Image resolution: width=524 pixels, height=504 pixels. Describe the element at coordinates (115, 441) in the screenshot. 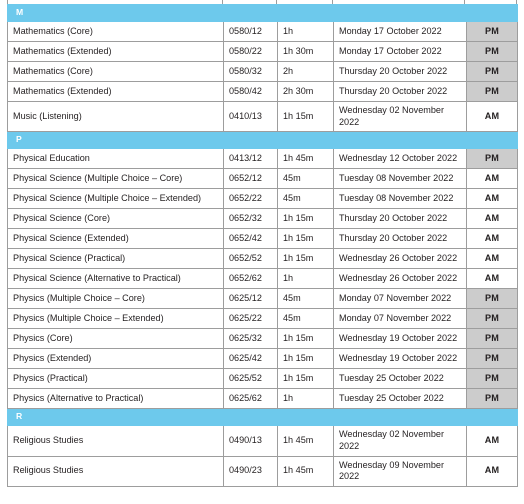

I see `exam-subject: Religious Studies` at that location.